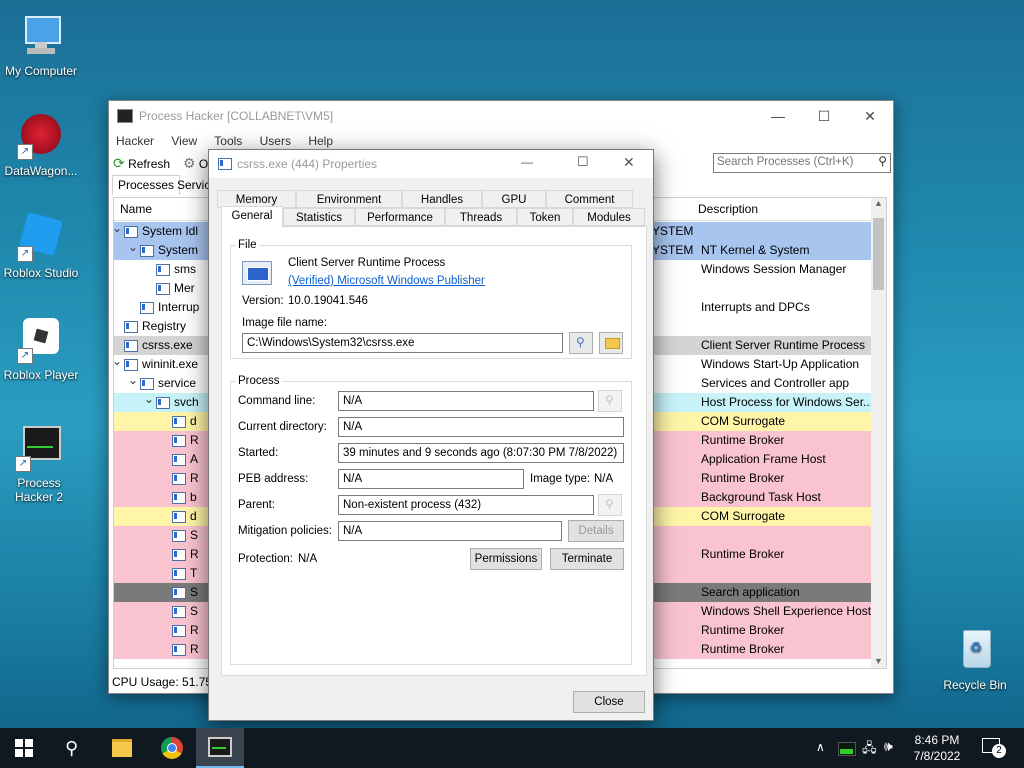  What do you see at coordinates (263, 301) in the screenshot?
I see `version-label: Version:` at bounding box center [263, 301].